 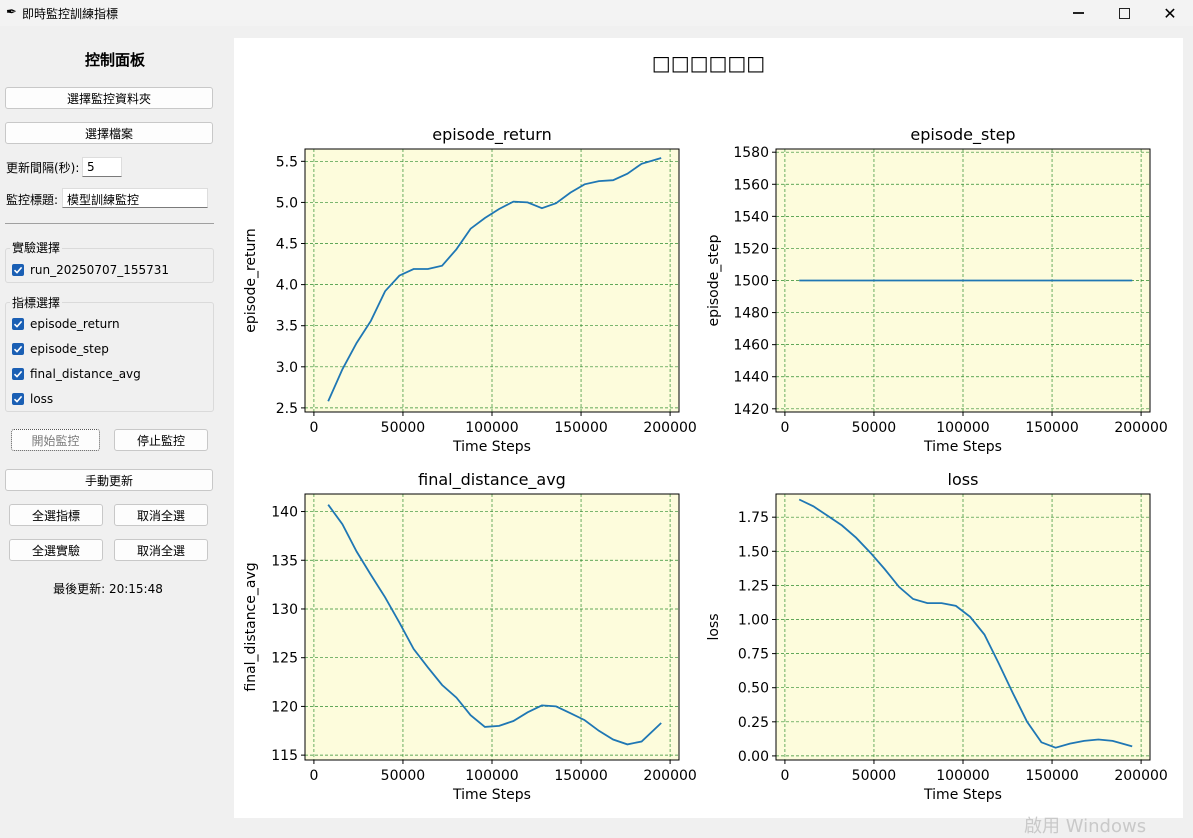 I want to click on close-button: ✕, so click(x=1170, y=13).